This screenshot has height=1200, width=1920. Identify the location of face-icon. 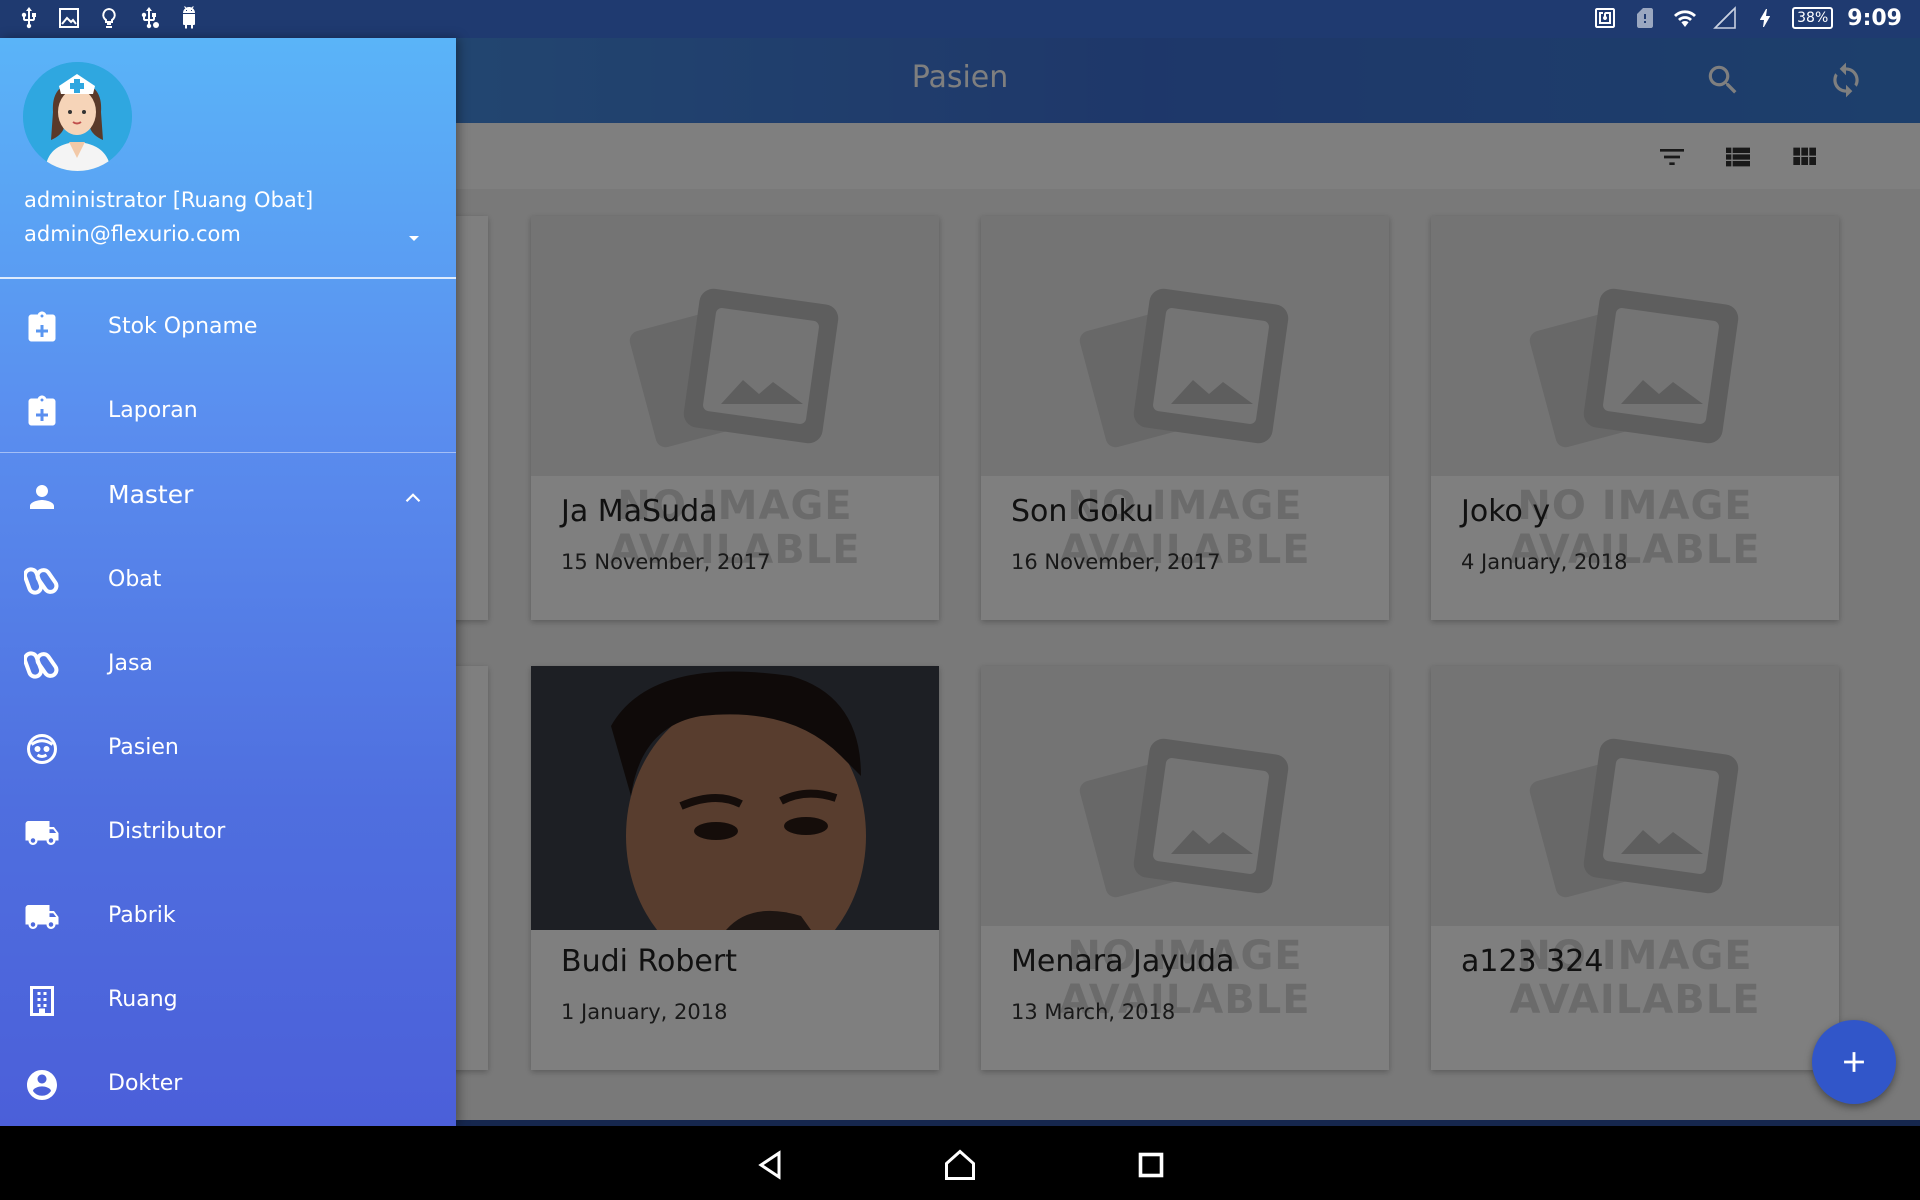
(42, 749).